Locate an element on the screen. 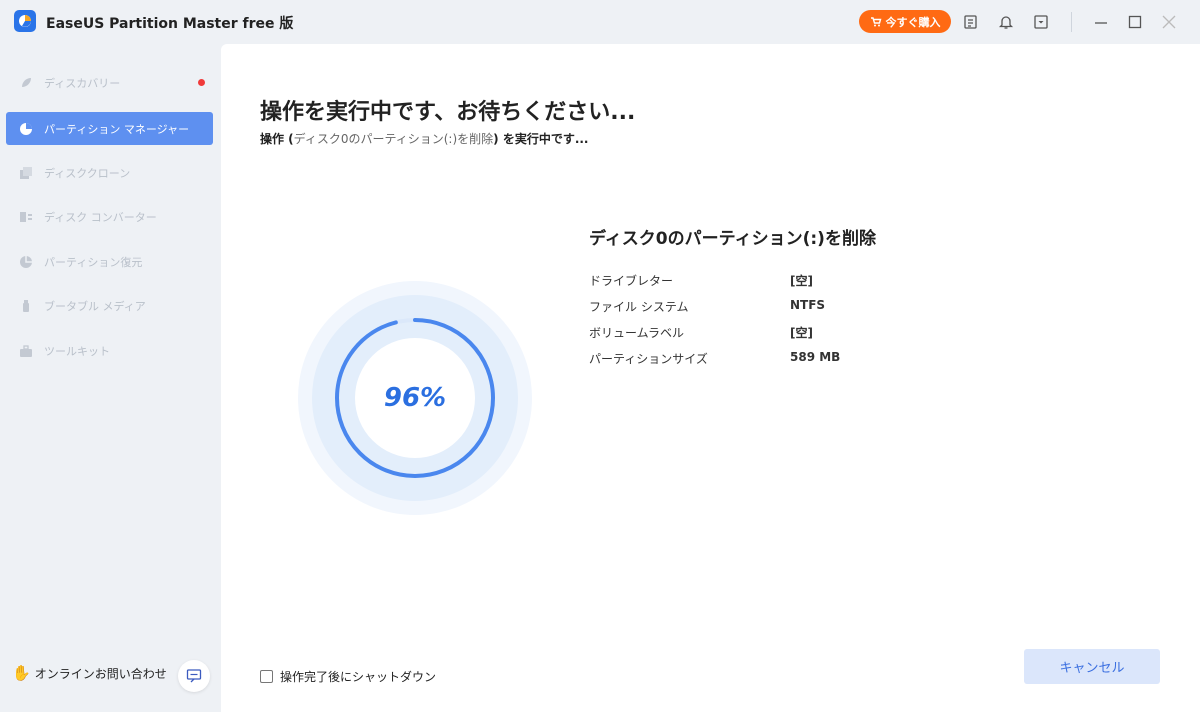  sidebar-item-disk-clone: ディスククローン is located at coordinates (109, 172).